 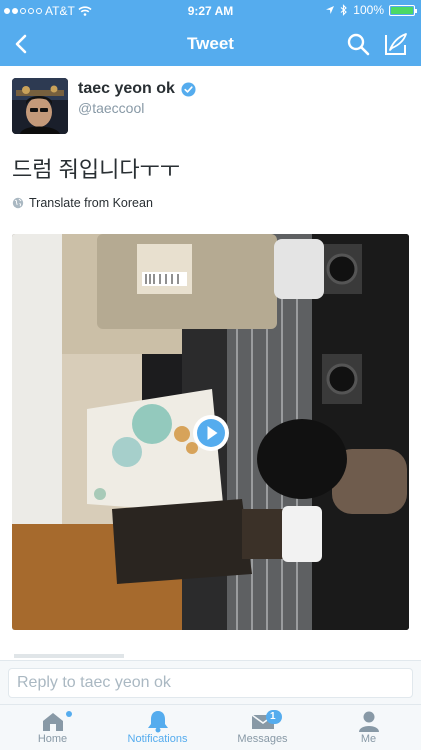 I want to click on nav-bar: Tweet, so click(x=210, y=44).